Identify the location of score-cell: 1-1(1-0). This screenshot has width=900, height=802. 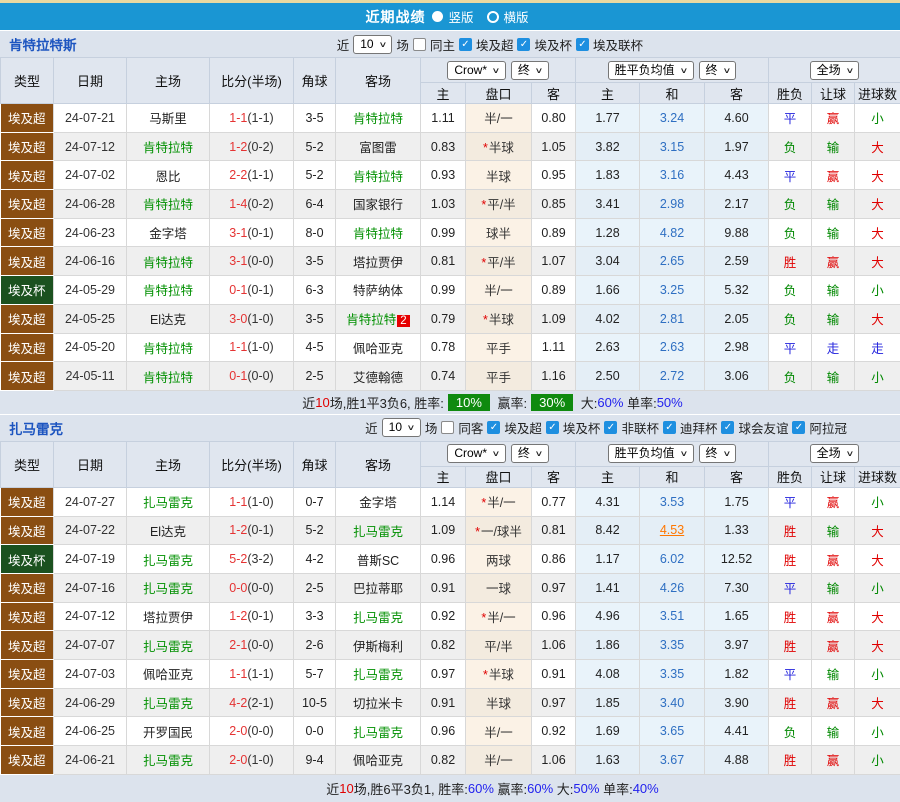
(252, 347).